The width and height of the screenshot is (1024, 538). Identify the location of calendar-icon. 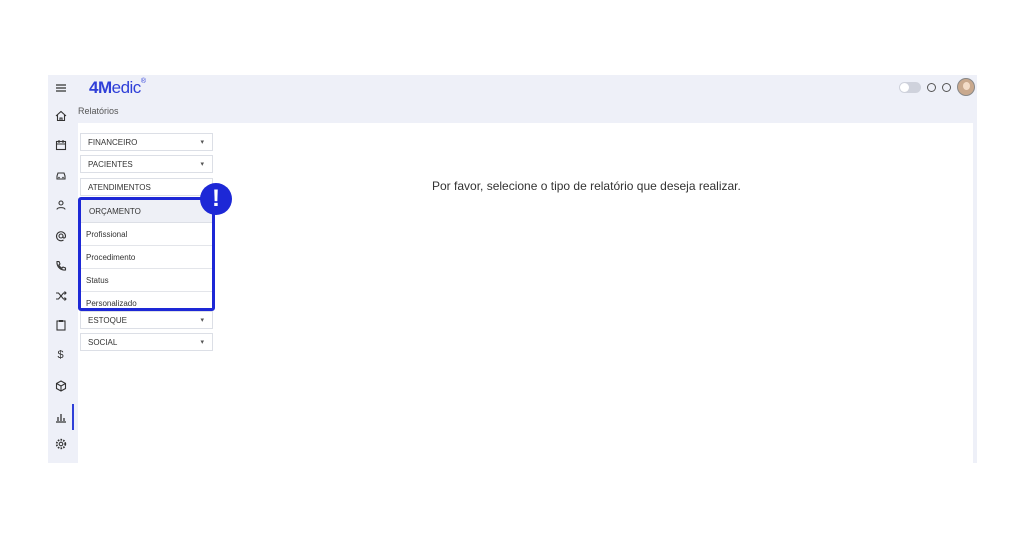
(60, 145).